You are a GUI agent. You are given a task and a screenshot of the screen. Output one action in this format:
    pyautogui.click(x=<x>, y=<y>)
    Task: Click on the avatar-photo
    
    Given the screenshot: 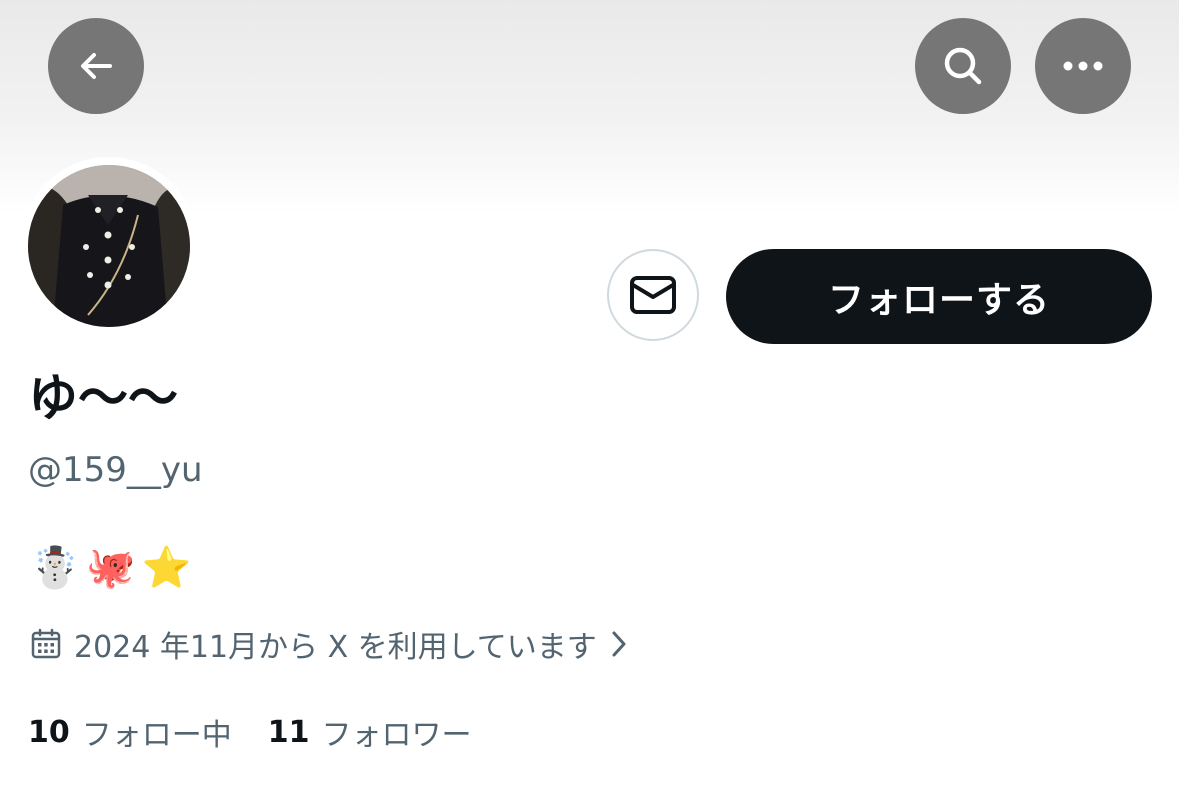 What is the action you would take?
    pyautogui.click(x=109, y=246)
    